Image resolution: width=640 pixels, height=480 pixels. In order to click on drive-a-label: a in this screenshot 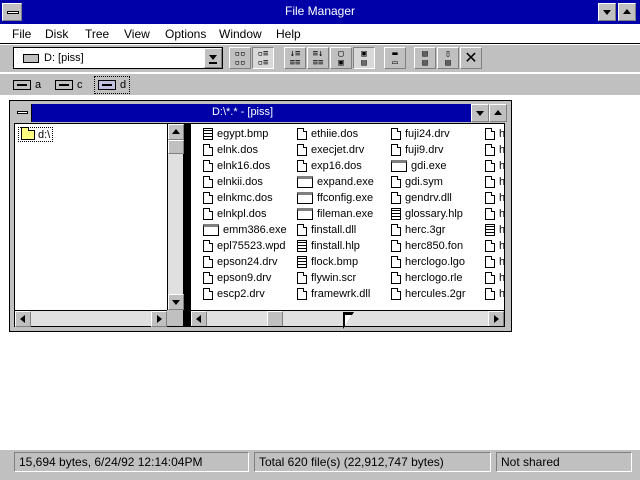, I will do `click(38, 85)`.